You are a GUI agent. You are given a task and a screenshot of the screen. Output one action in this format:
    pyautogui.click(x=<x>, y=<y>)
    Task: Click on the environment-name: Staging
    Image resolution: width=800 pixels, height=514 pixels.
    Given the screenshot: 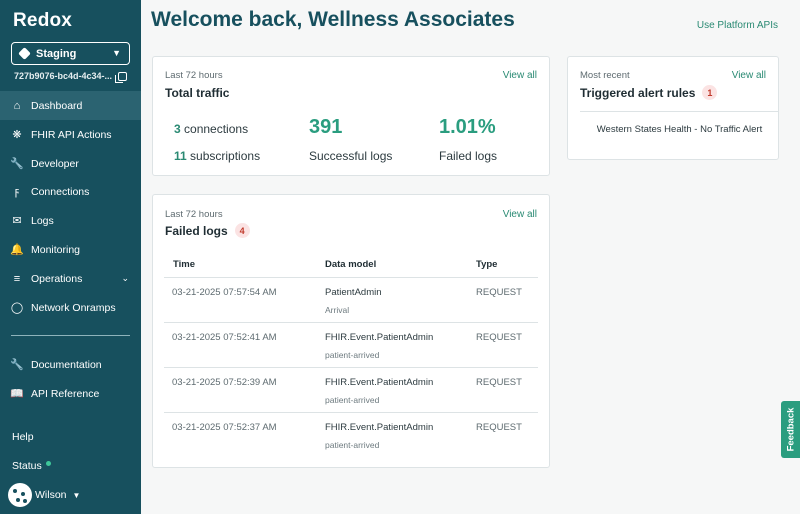 What is the action you would take?
    pyautogui.click(x=56, y=53)
    